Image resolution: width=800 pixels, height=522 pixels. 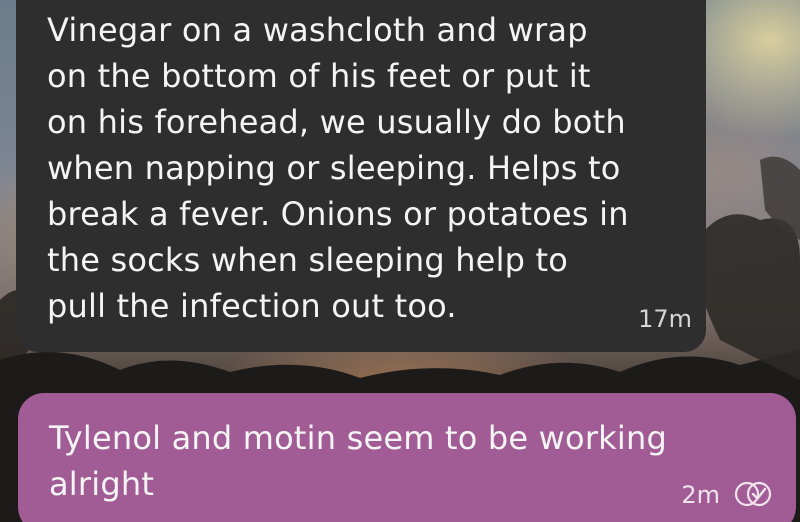 What do you see at coordinates (700, 495) in the screenshot?
I see `sent-message-timestamp: 2m` at bounding box center [700, 495].